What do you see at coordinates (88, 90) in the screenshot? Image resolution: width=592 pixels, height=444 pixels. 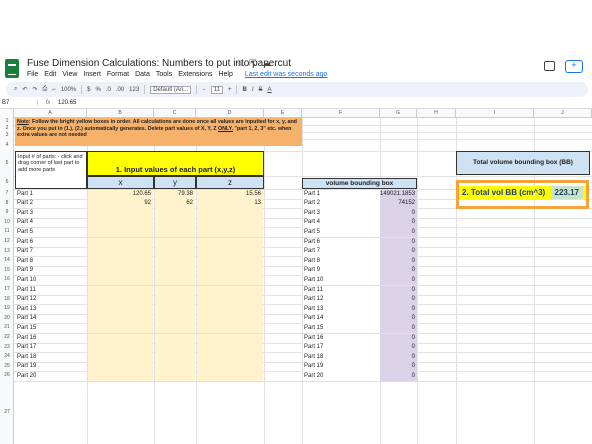 I see `currency-button: $` at bounding box center [88, 90].